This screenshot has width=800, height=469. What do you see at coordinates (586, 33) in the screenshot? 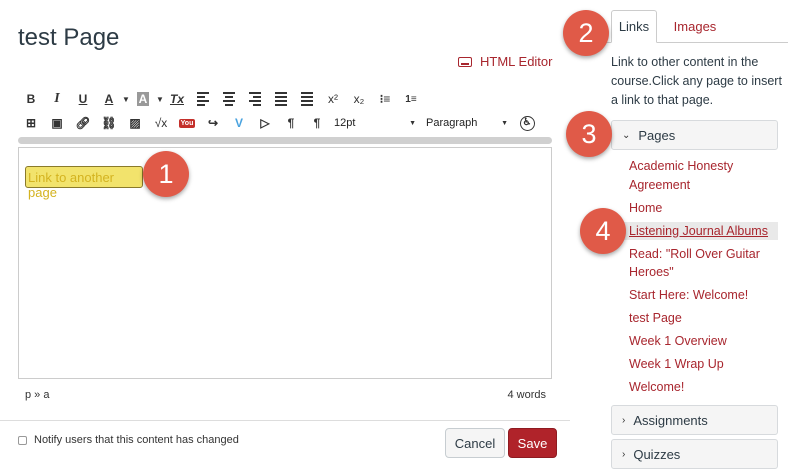
I see `callout-marker: 2` at bounding box center [586, 33].